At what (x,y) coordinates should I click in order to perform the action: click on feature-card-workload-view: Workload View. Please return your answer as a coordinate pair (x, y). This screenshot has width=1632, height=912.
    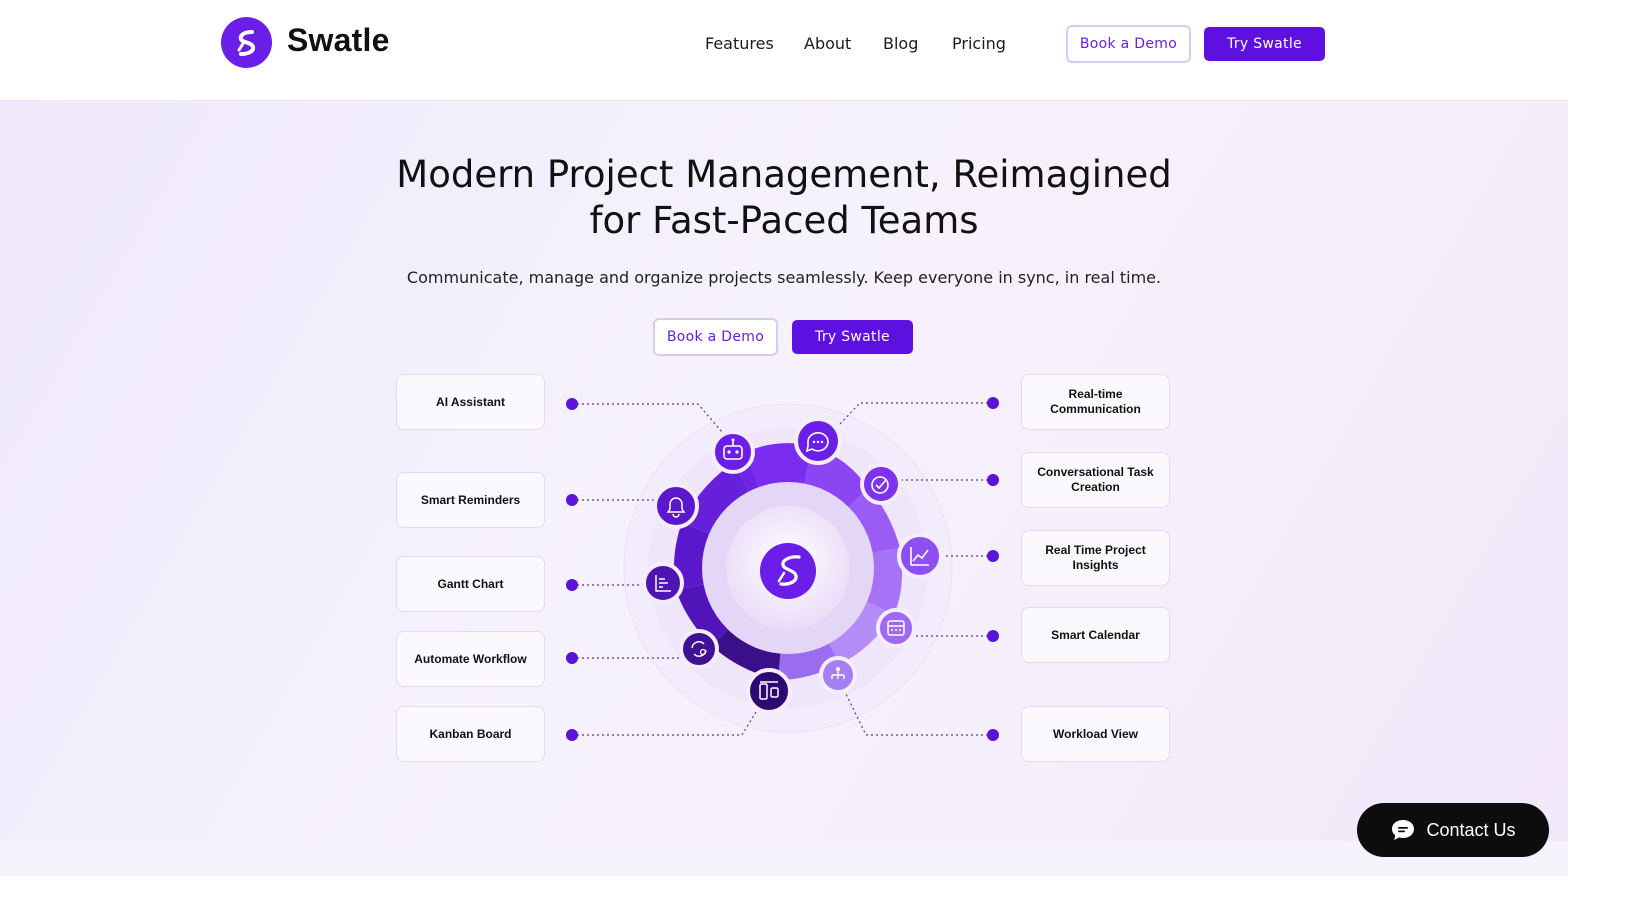
    Looking at the image, I should click on (1095, 734).